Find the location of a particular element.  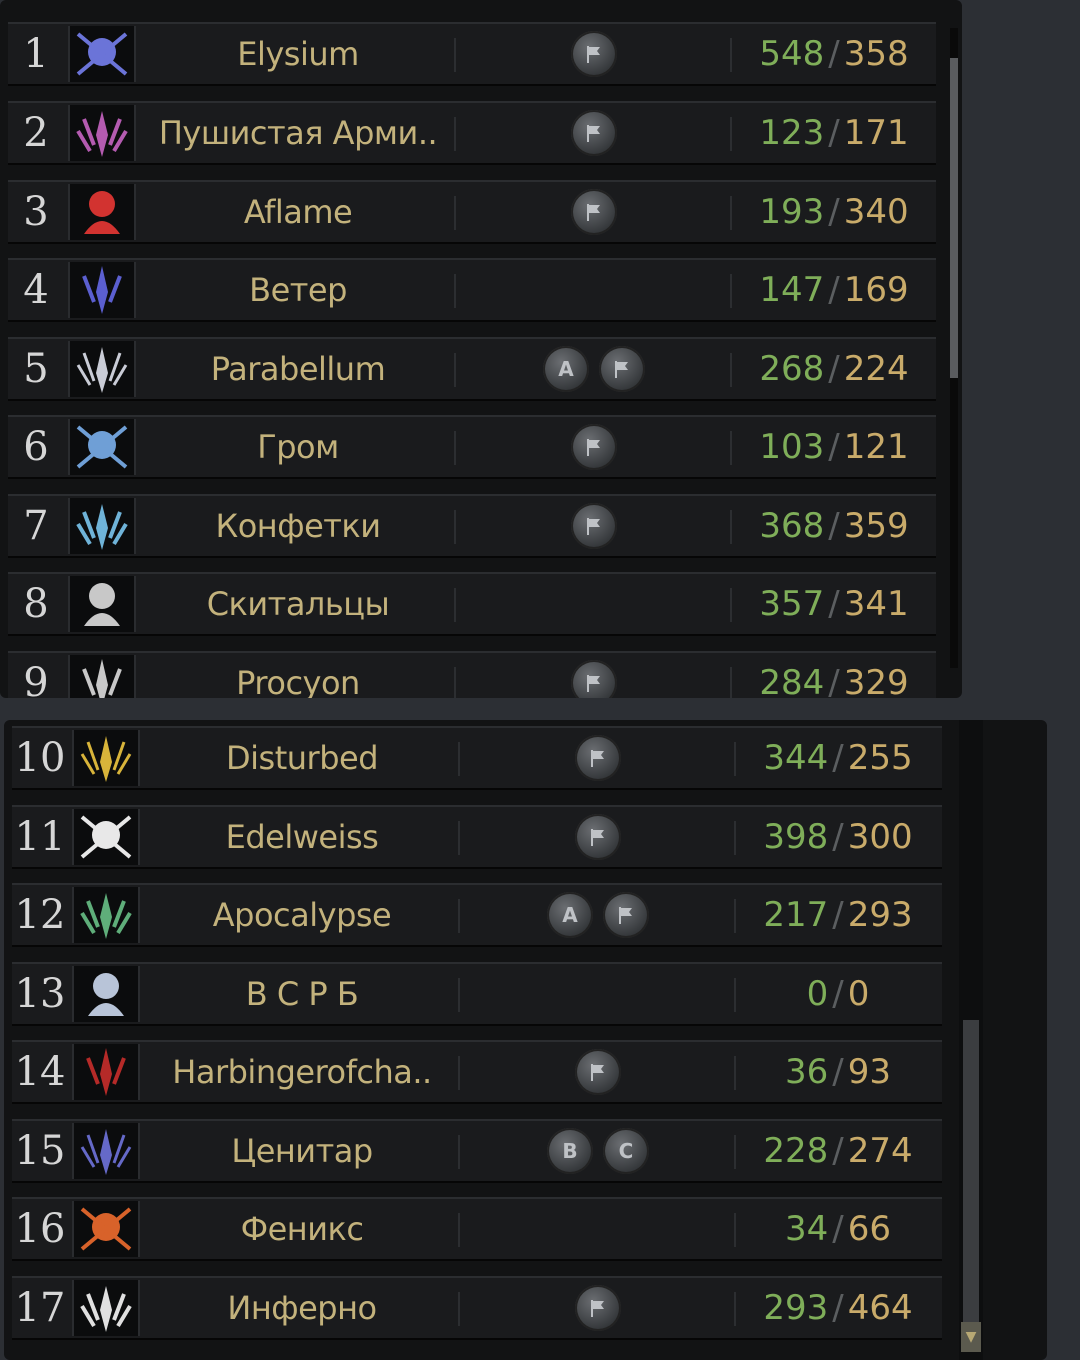

table-row: 12 Apocalypse A 217/293 is located at coordinates (477, 915).